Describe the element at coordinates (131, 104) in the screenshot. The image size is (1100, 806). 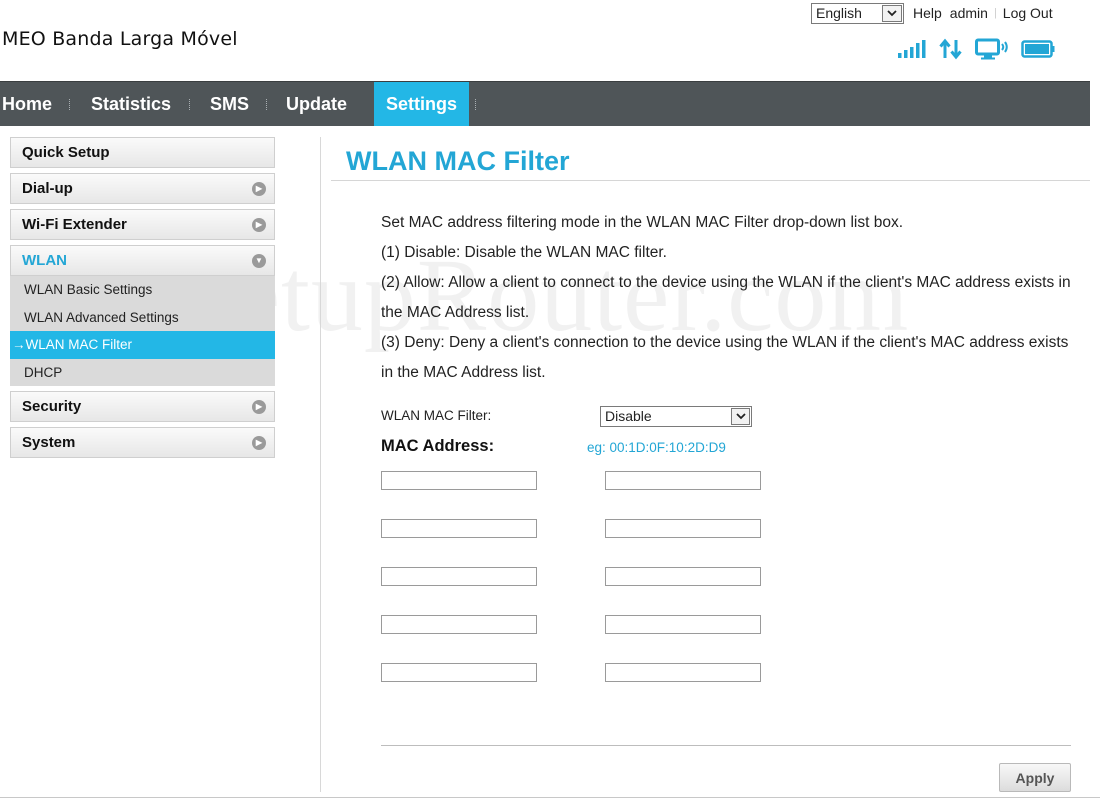
I see `tab-statistics: Statistics` at that location.